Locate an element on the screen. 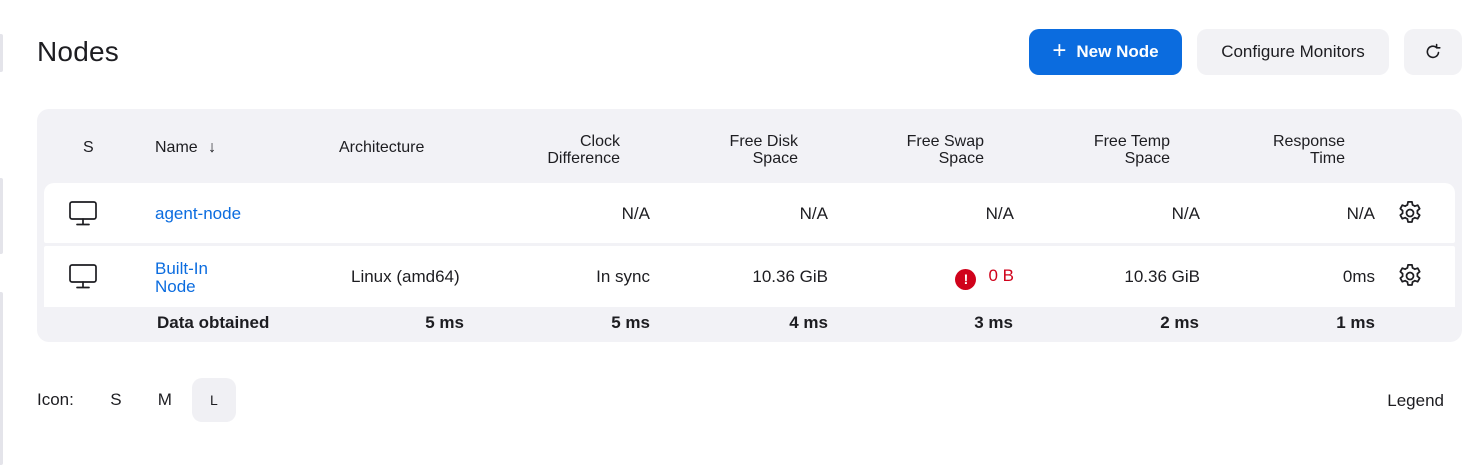 This screenshot has height=465, width=1482. free-disk-value: N/A is located at coordinates (813, 213).